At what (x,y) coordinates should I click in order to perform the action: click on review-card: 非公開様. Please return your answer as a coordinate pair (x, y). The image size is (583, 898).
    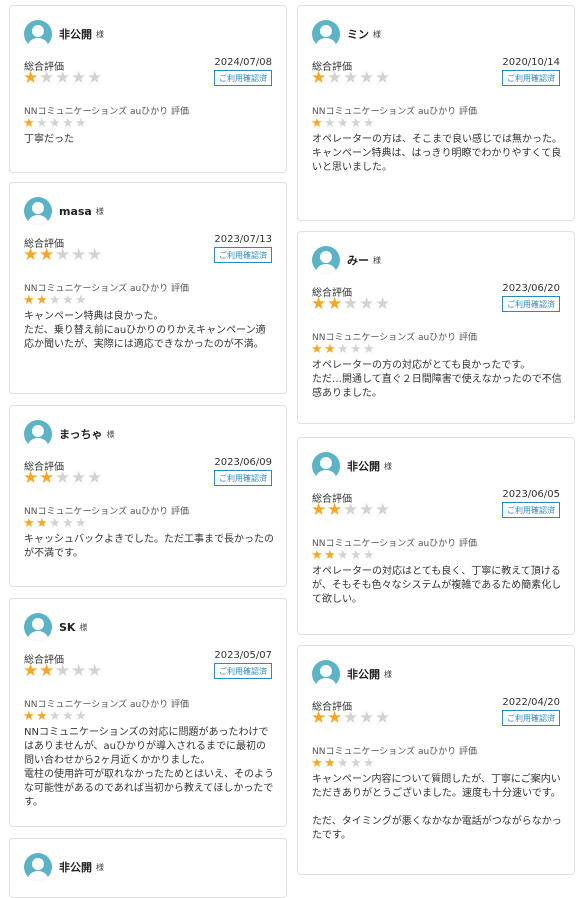
    Looking at the image, I should click on (148, 868).